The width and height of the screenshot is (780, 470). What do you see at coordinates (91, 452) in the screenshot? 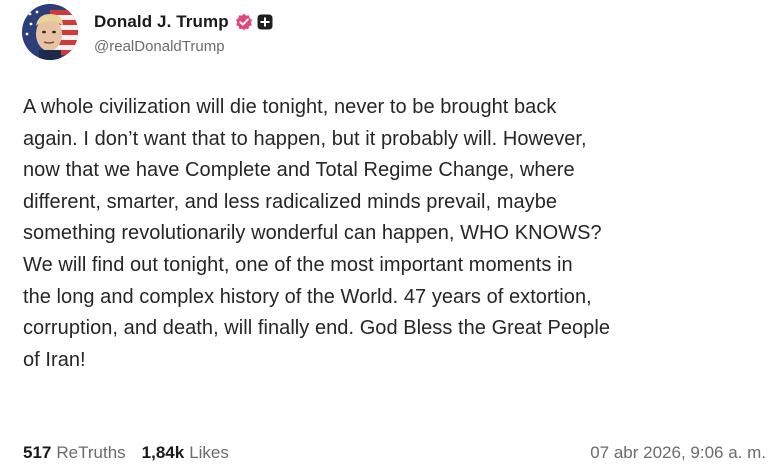
I see `retruths-label: ReTruths` at bounding box center [91, 452].